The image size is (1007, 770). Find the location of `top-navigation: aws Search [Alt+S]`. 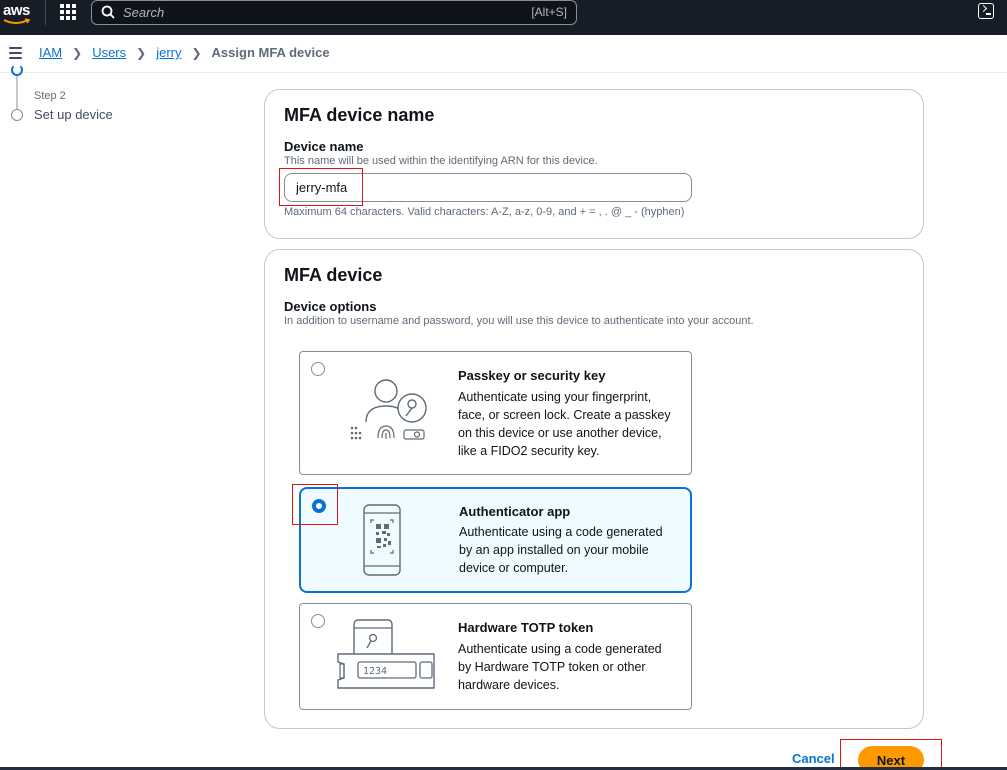

top-navigation: aws Search [Alt+S] is located at coordinates (503, 17).